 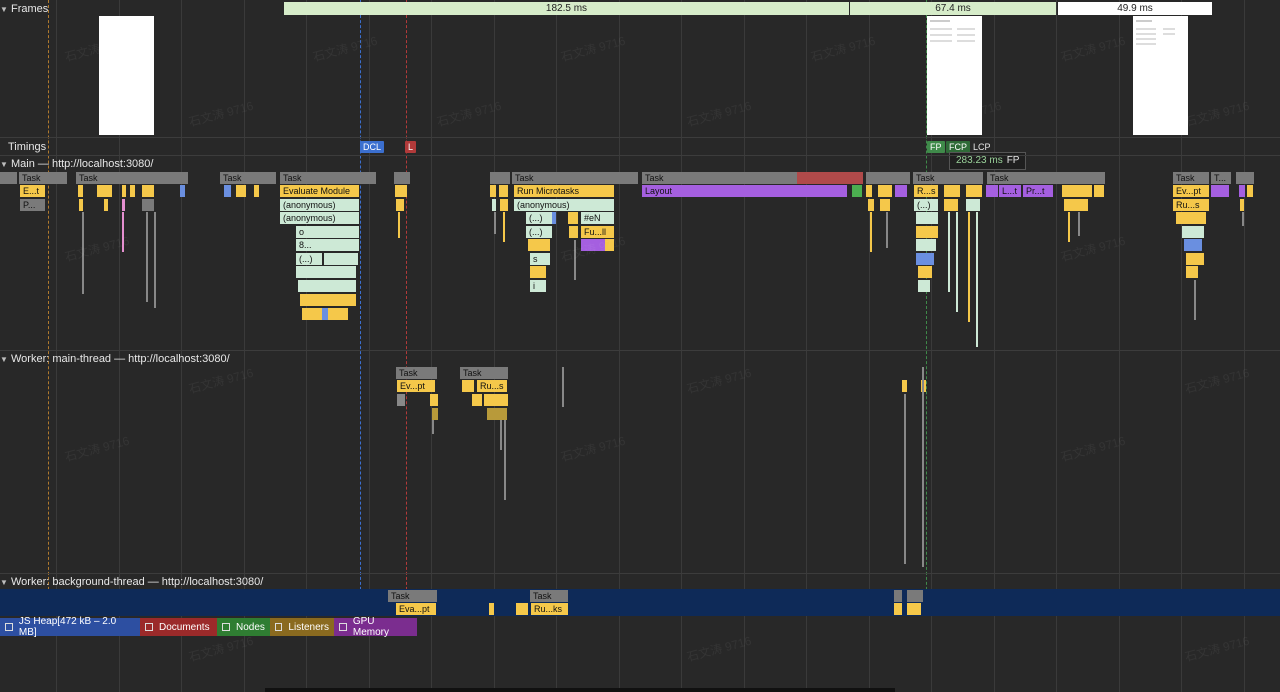 I want to click on function-block: s, so click(x=540, y=259).